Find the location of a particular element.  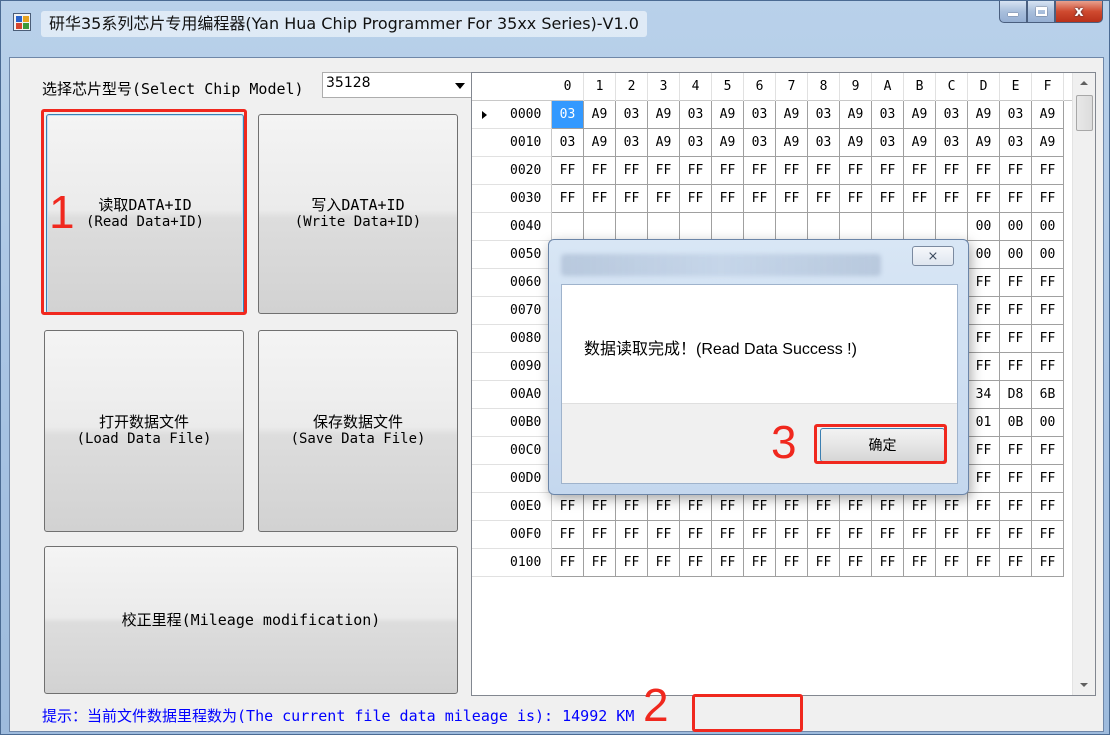

hex-cell: 01 is located at coordinates (984, 423).